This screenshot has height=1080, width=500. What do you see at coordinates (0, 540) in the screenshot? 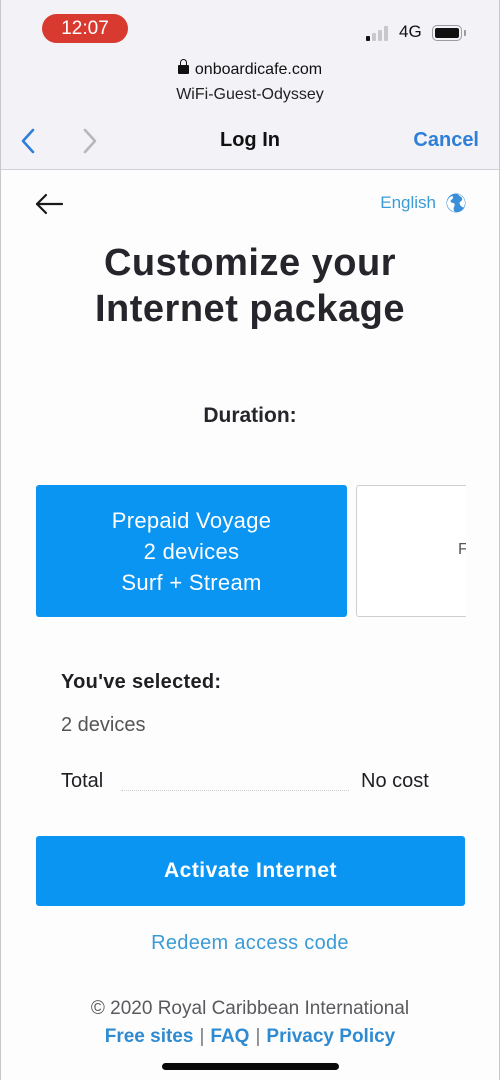
I see `frame-border-left` at bounding box center [0, 540].